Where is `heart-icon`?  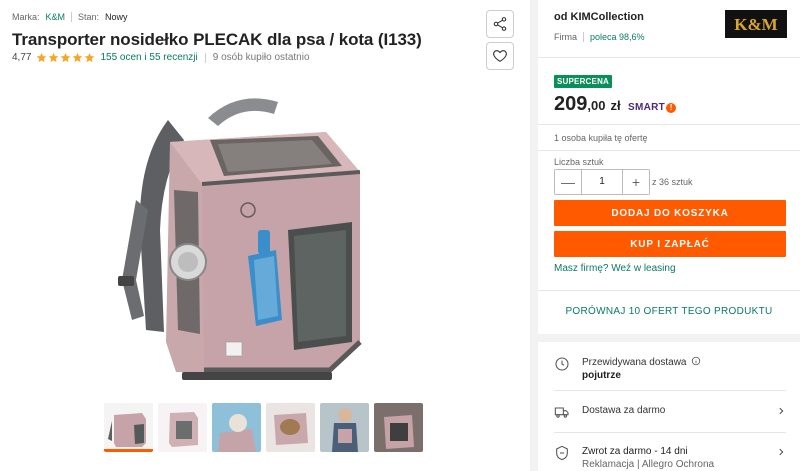
heart-icon is located at coordinates (500, 56).